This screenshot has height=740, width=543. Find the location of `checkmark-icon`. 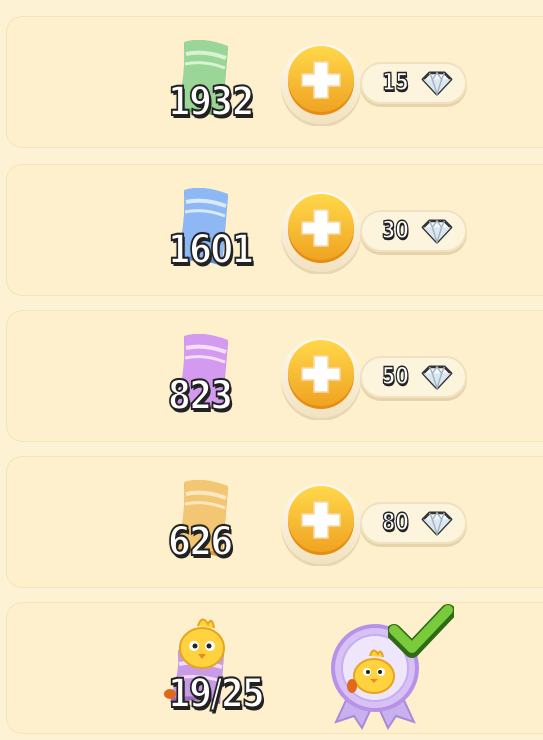

checkmark-icon is located at coordinates (421, 631).